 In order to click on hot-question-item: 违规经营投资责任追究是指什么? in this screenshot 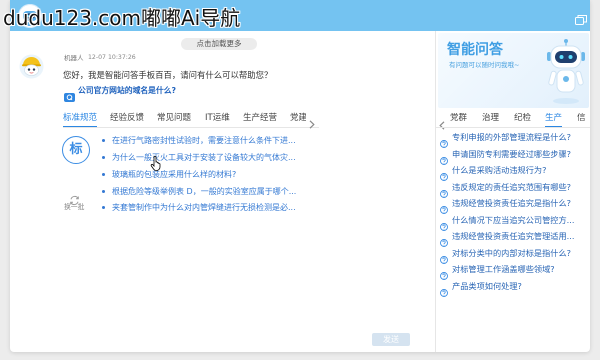, I will do `click(514, 204)`.